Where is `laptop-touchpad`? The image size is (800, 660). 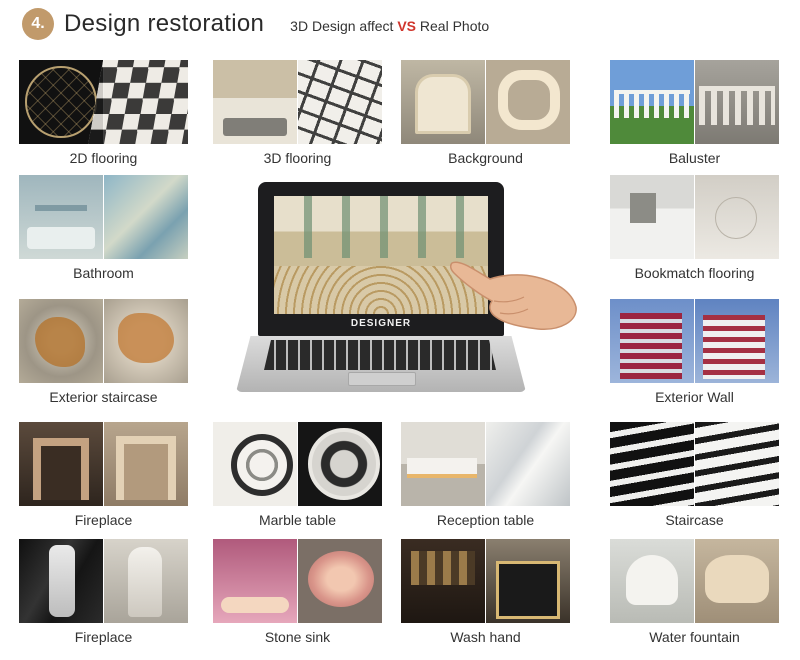
laptop-touchpad is located at coordinates (382, 379).